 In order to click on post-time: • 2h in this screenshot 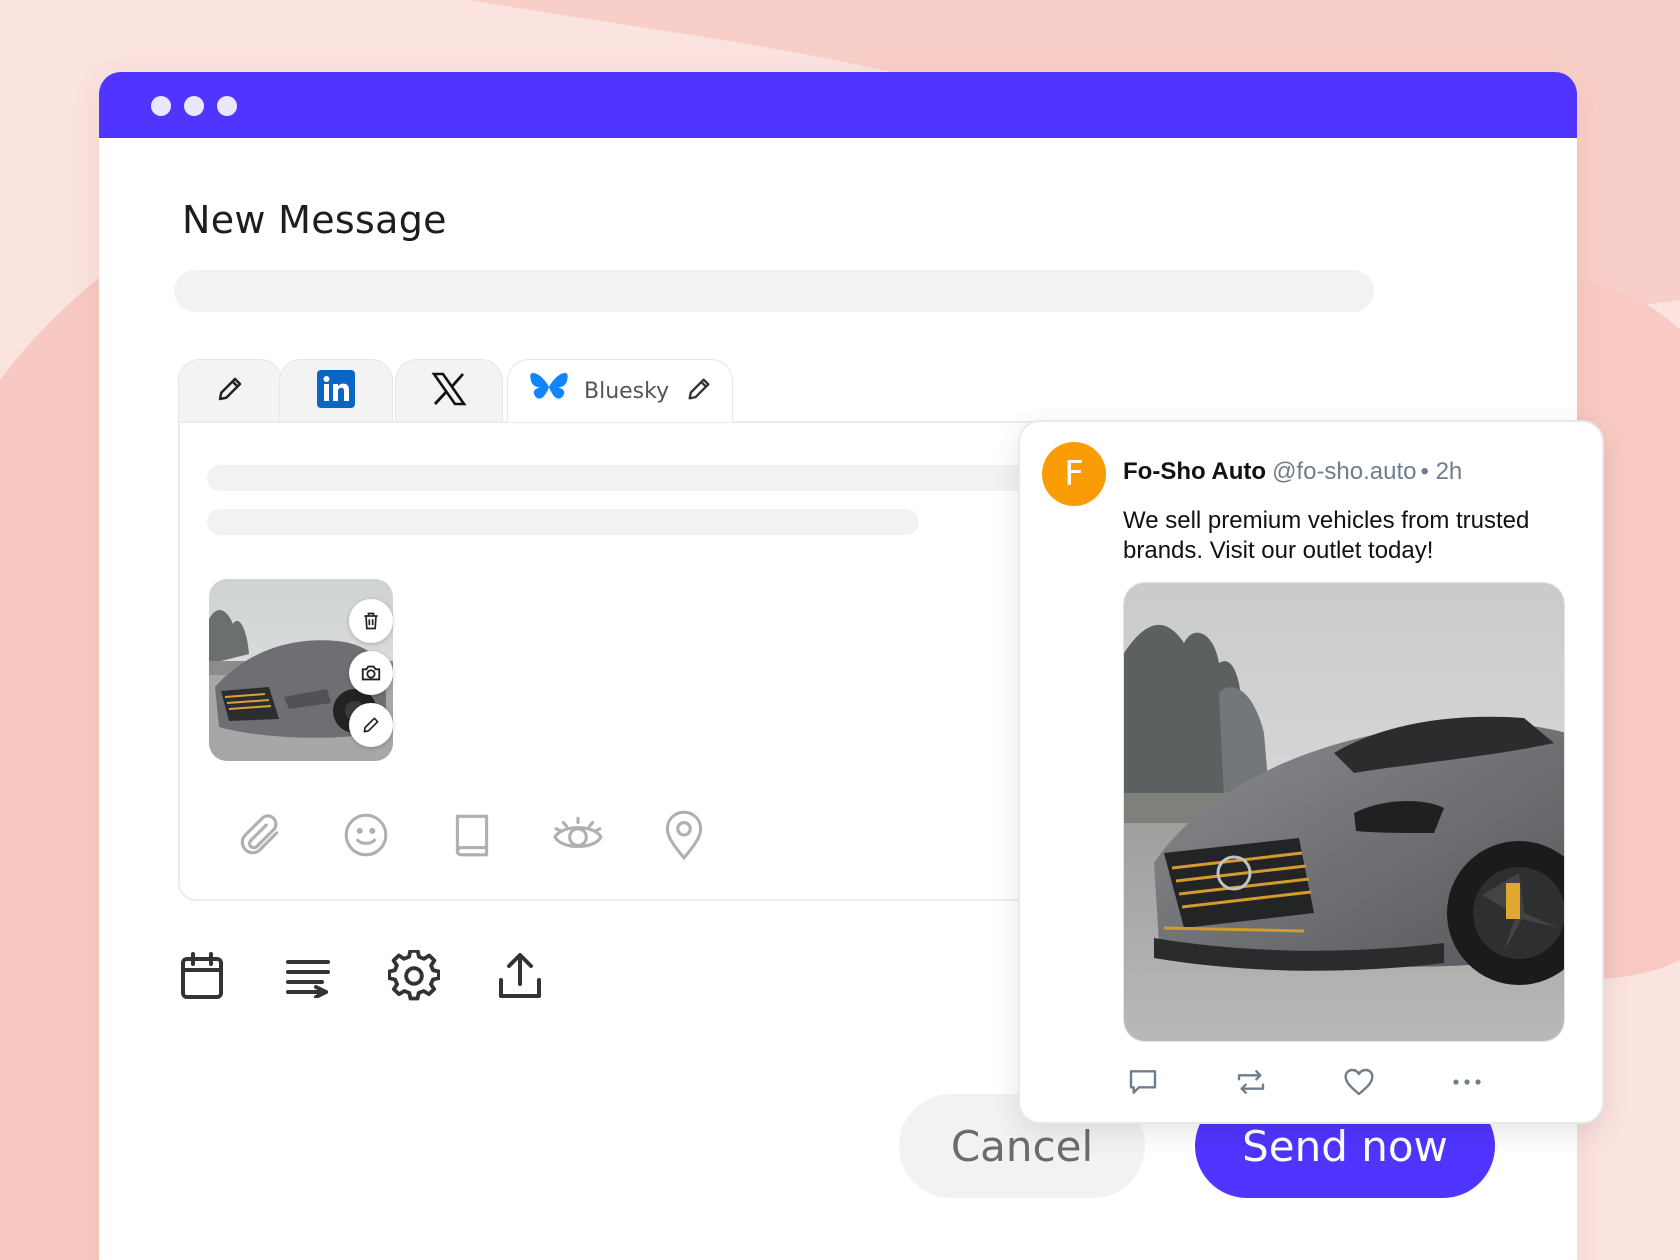, I will do `click(1441, 471)`.